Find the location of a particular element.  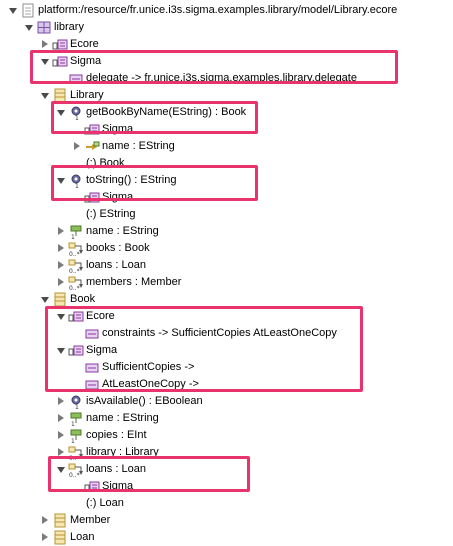

tree-node-label: SufficientCopies -> is located at coordinates (148, 367).